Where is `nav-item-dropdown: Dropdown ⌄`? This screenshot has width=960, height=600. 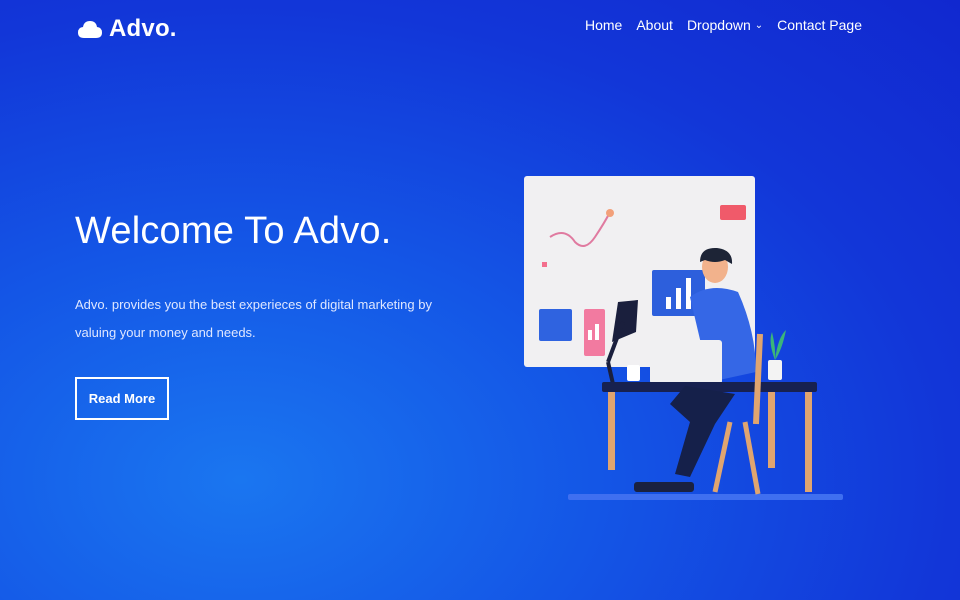 nav-item-dropdown: Dropdown ⌄ is located at coordinates (725, 25).